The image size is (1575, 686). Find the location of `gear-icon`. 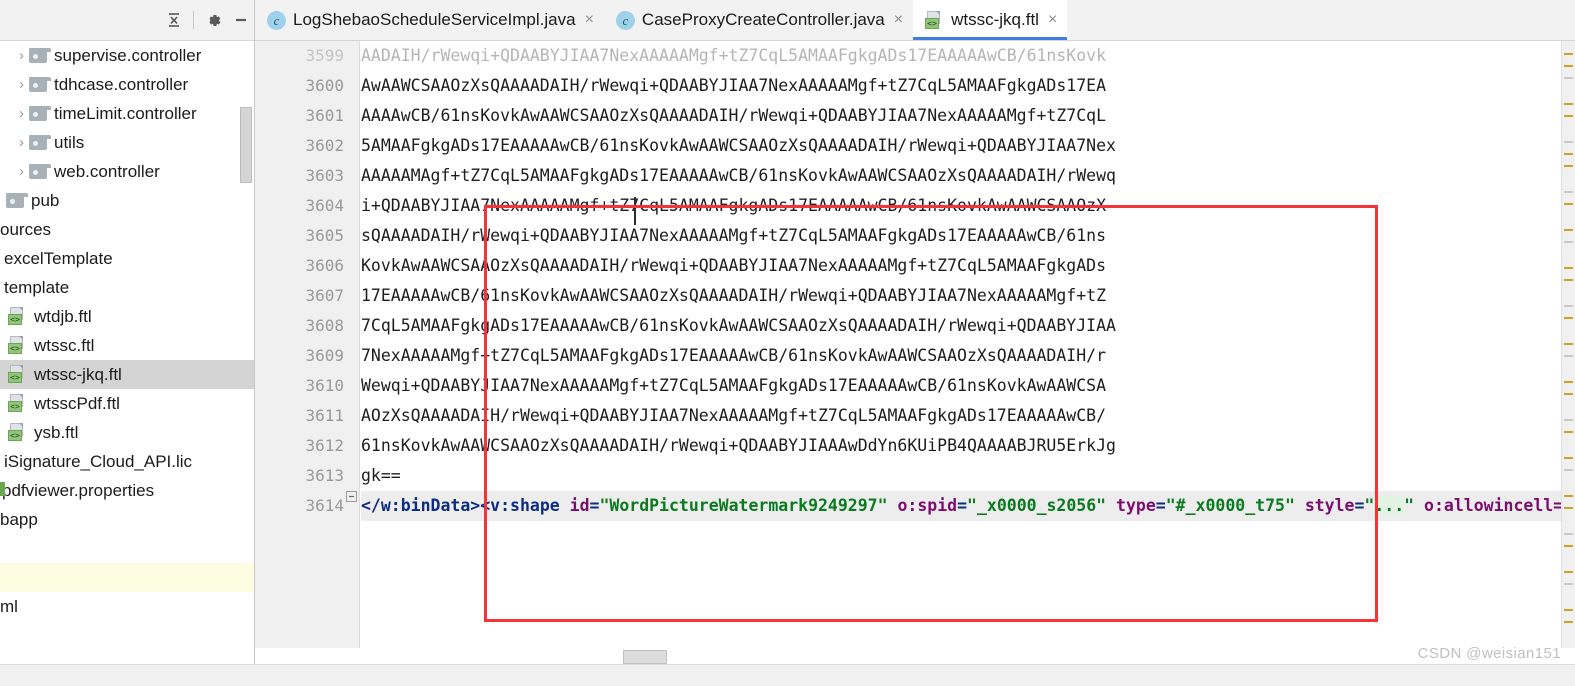

gear-icon is located at coordinates (213, 20).